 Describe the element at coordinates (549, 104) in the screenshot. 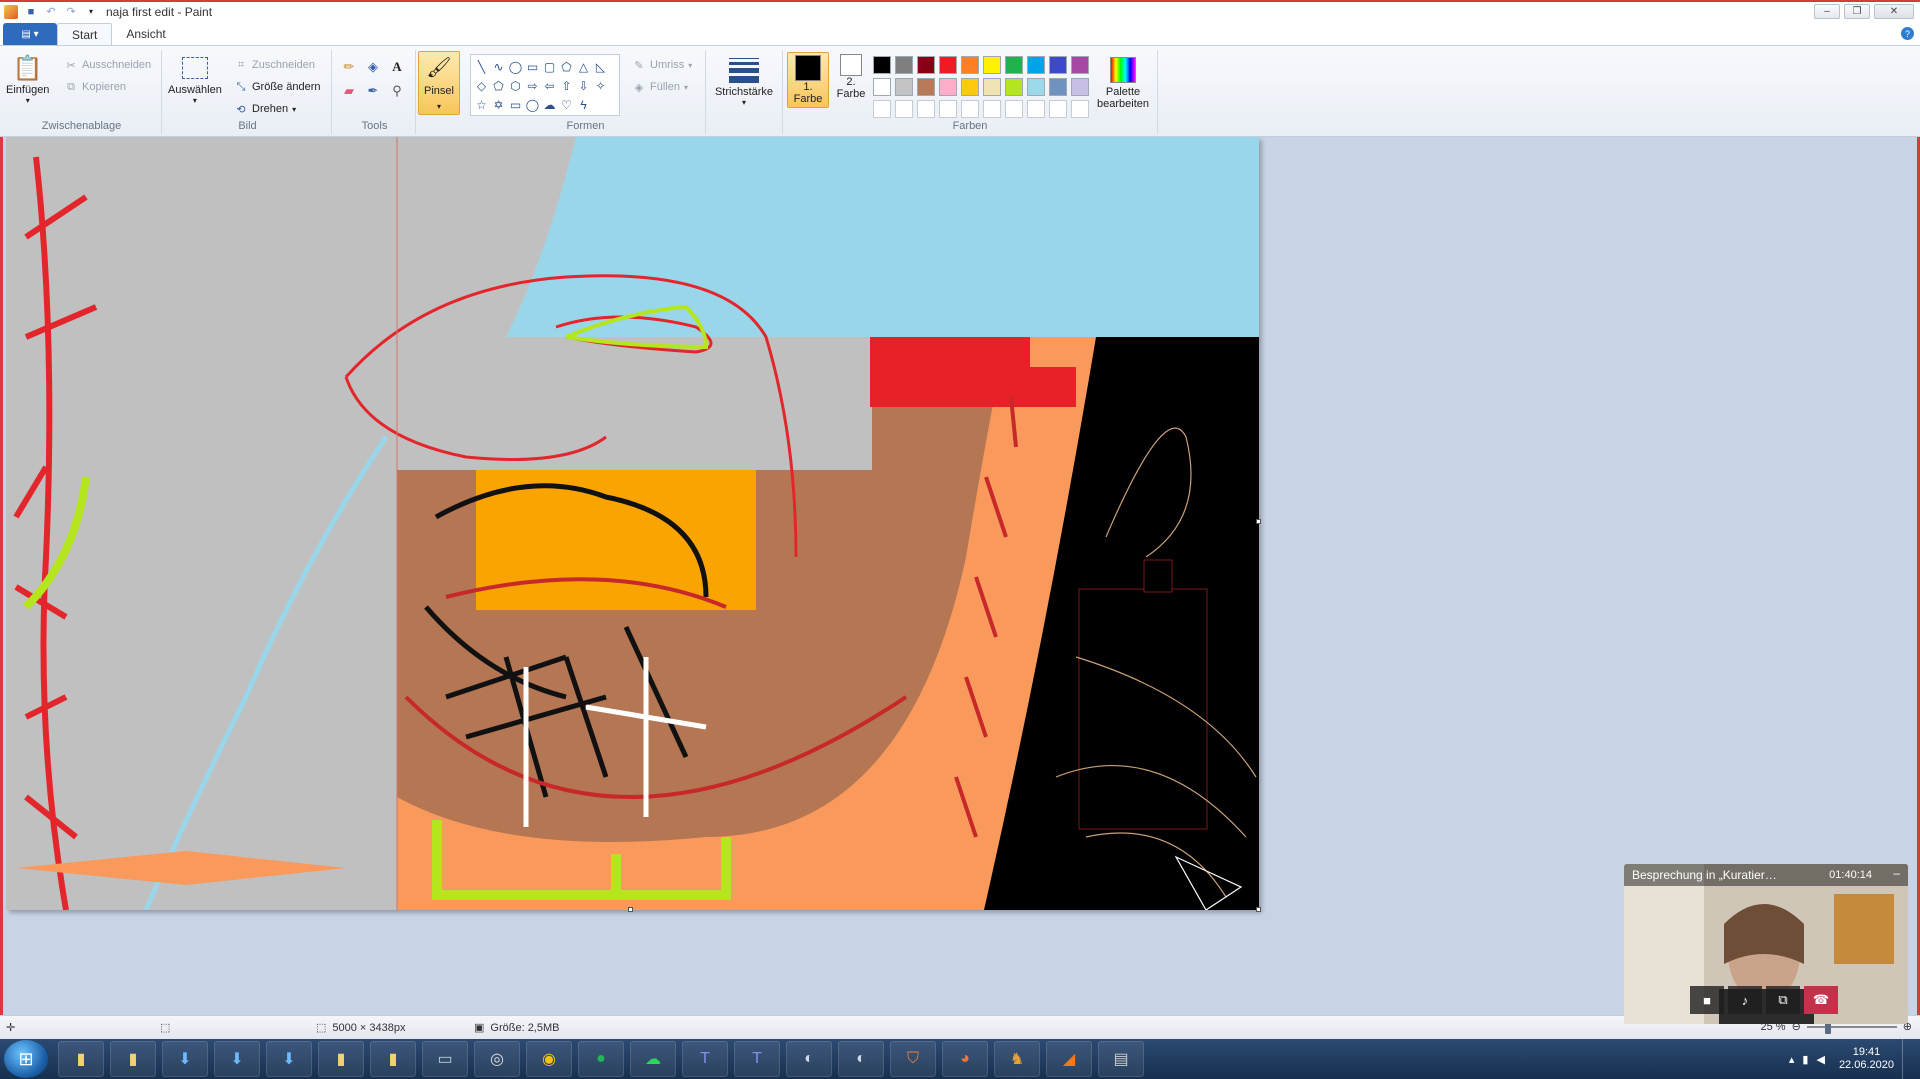

I see `callout-cloud-icon: ☁` at that location.